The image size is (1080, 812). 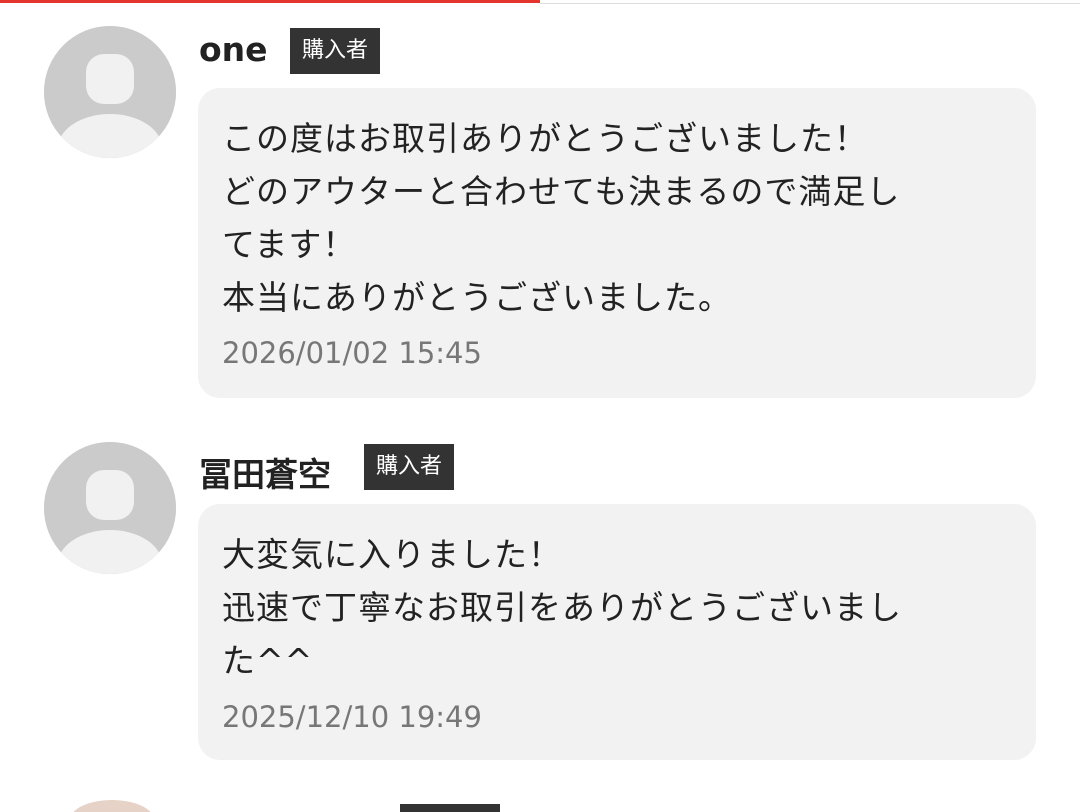 I want to click on next-review-avatar, so click(x=112, y=806).